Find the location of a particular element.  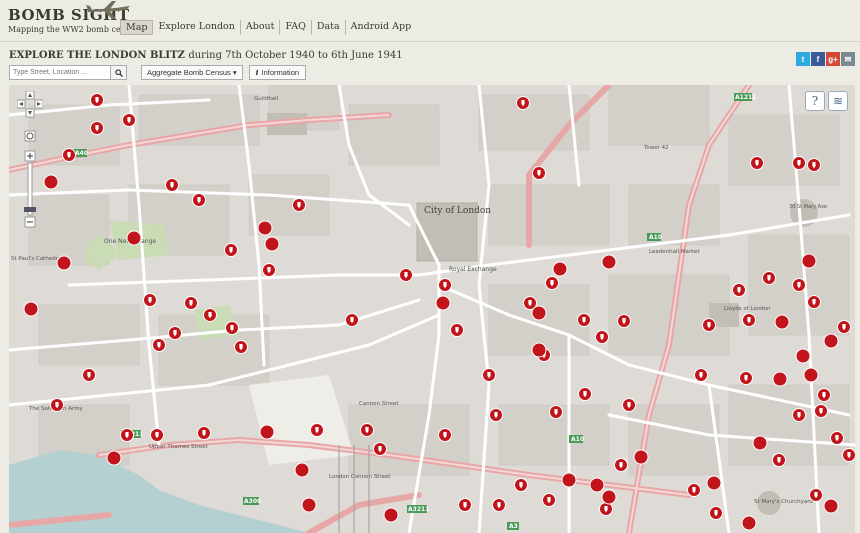

svg-text: St Paul's Cathedral is located at coordinates (37, 259).